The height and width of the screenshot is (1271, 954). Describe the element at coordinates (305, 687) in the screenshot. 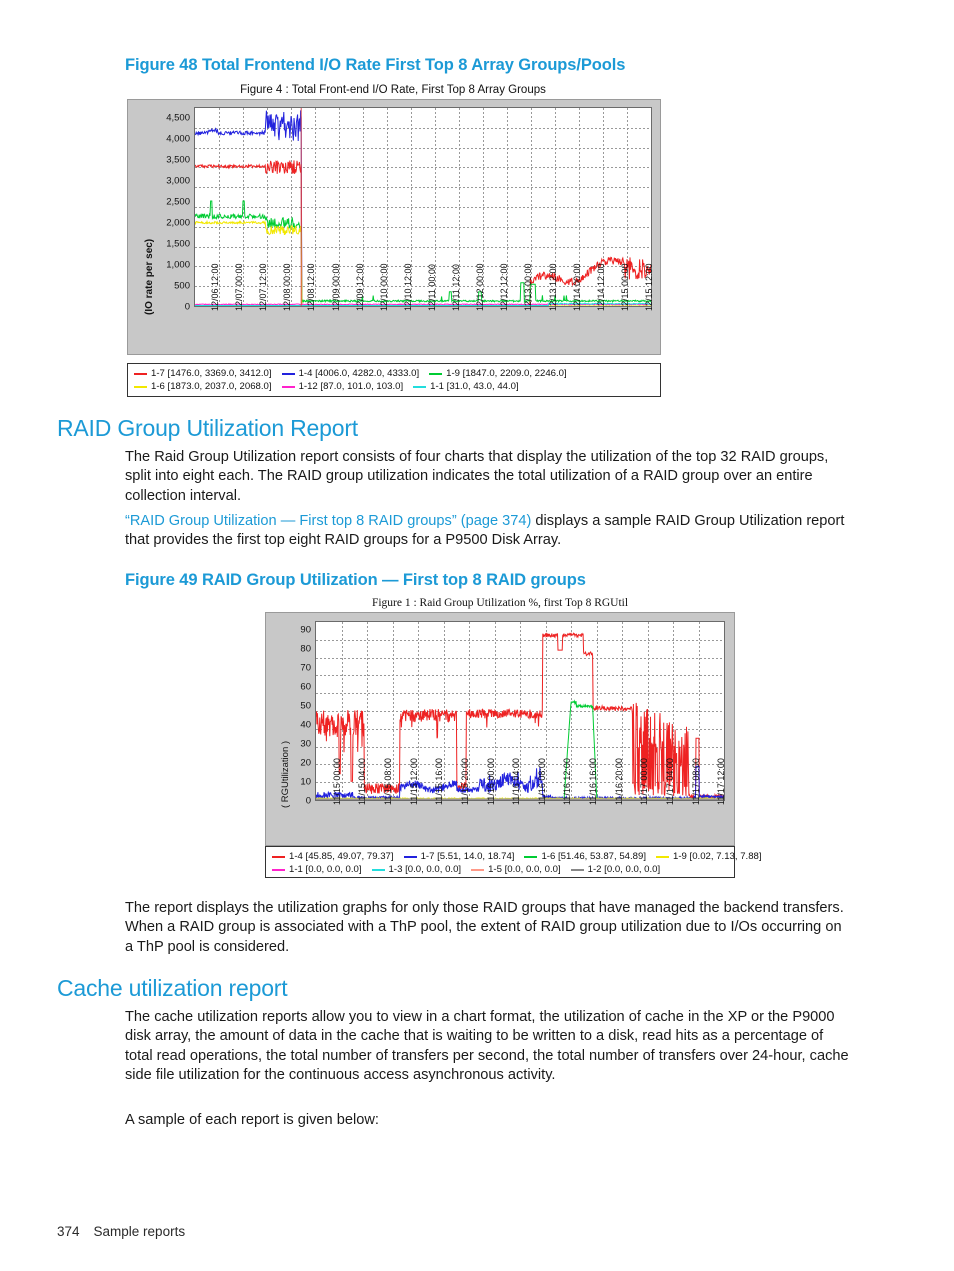

I see `y-tick-label: 60` at that location.